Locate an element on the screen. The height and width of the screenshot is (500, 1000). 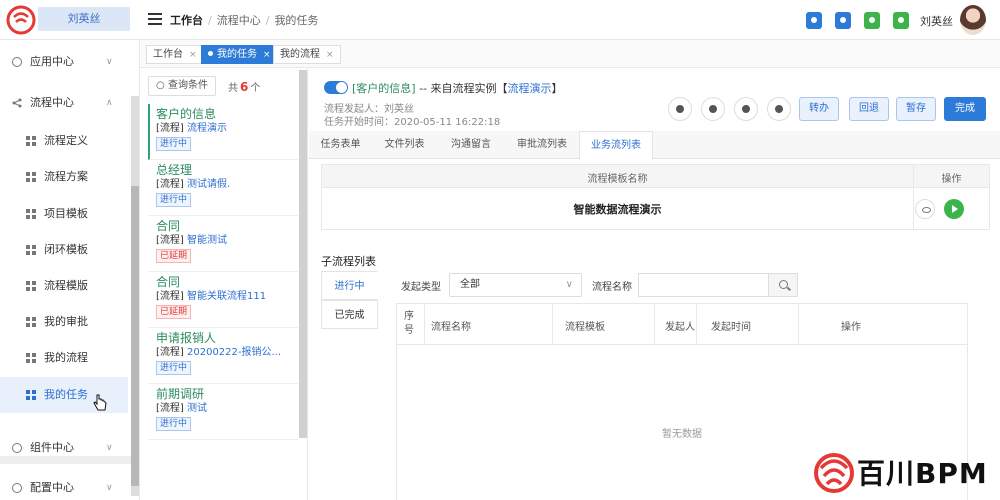
view-icon is located at coordinates (925, 209).